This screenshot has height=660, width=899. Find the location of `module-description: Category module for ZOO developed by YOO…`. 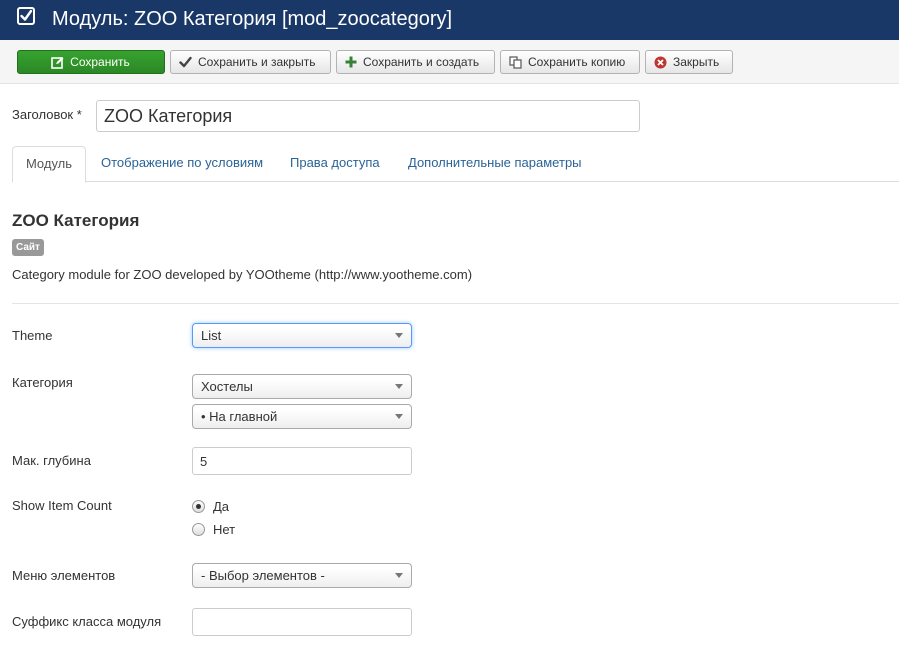

module-description: Category module for ZOO developed by YOO… is located at coordinates (242, 274).